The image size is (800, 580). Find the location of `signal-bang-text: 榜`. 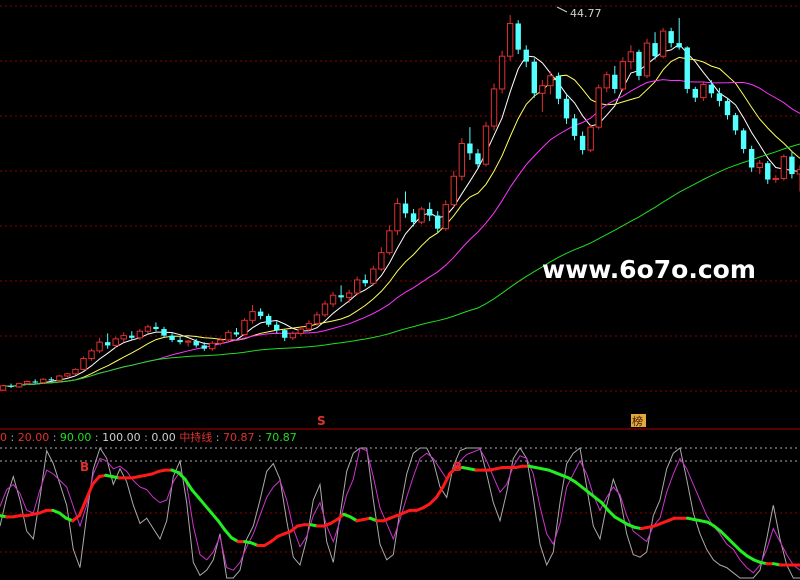

signal-bang-text: 榜 is located at coordinates (637, 421).